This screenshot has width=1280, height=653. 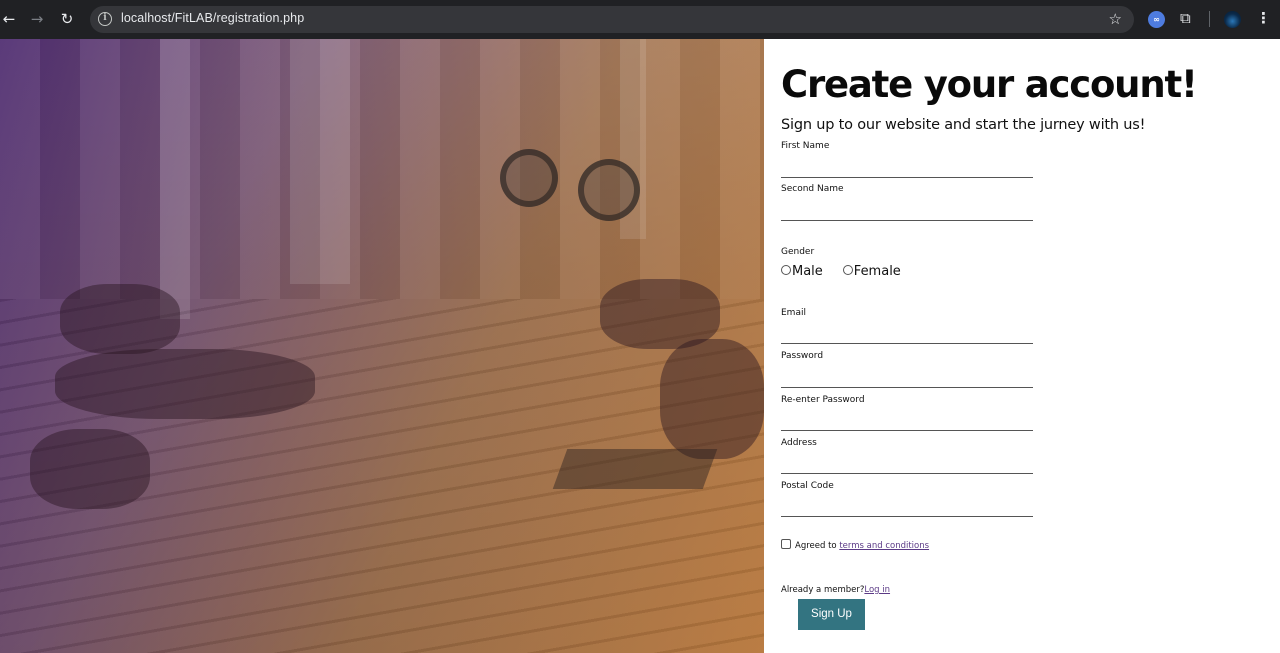 I want to click on gender-male-radio, so click(x=786, y=269).